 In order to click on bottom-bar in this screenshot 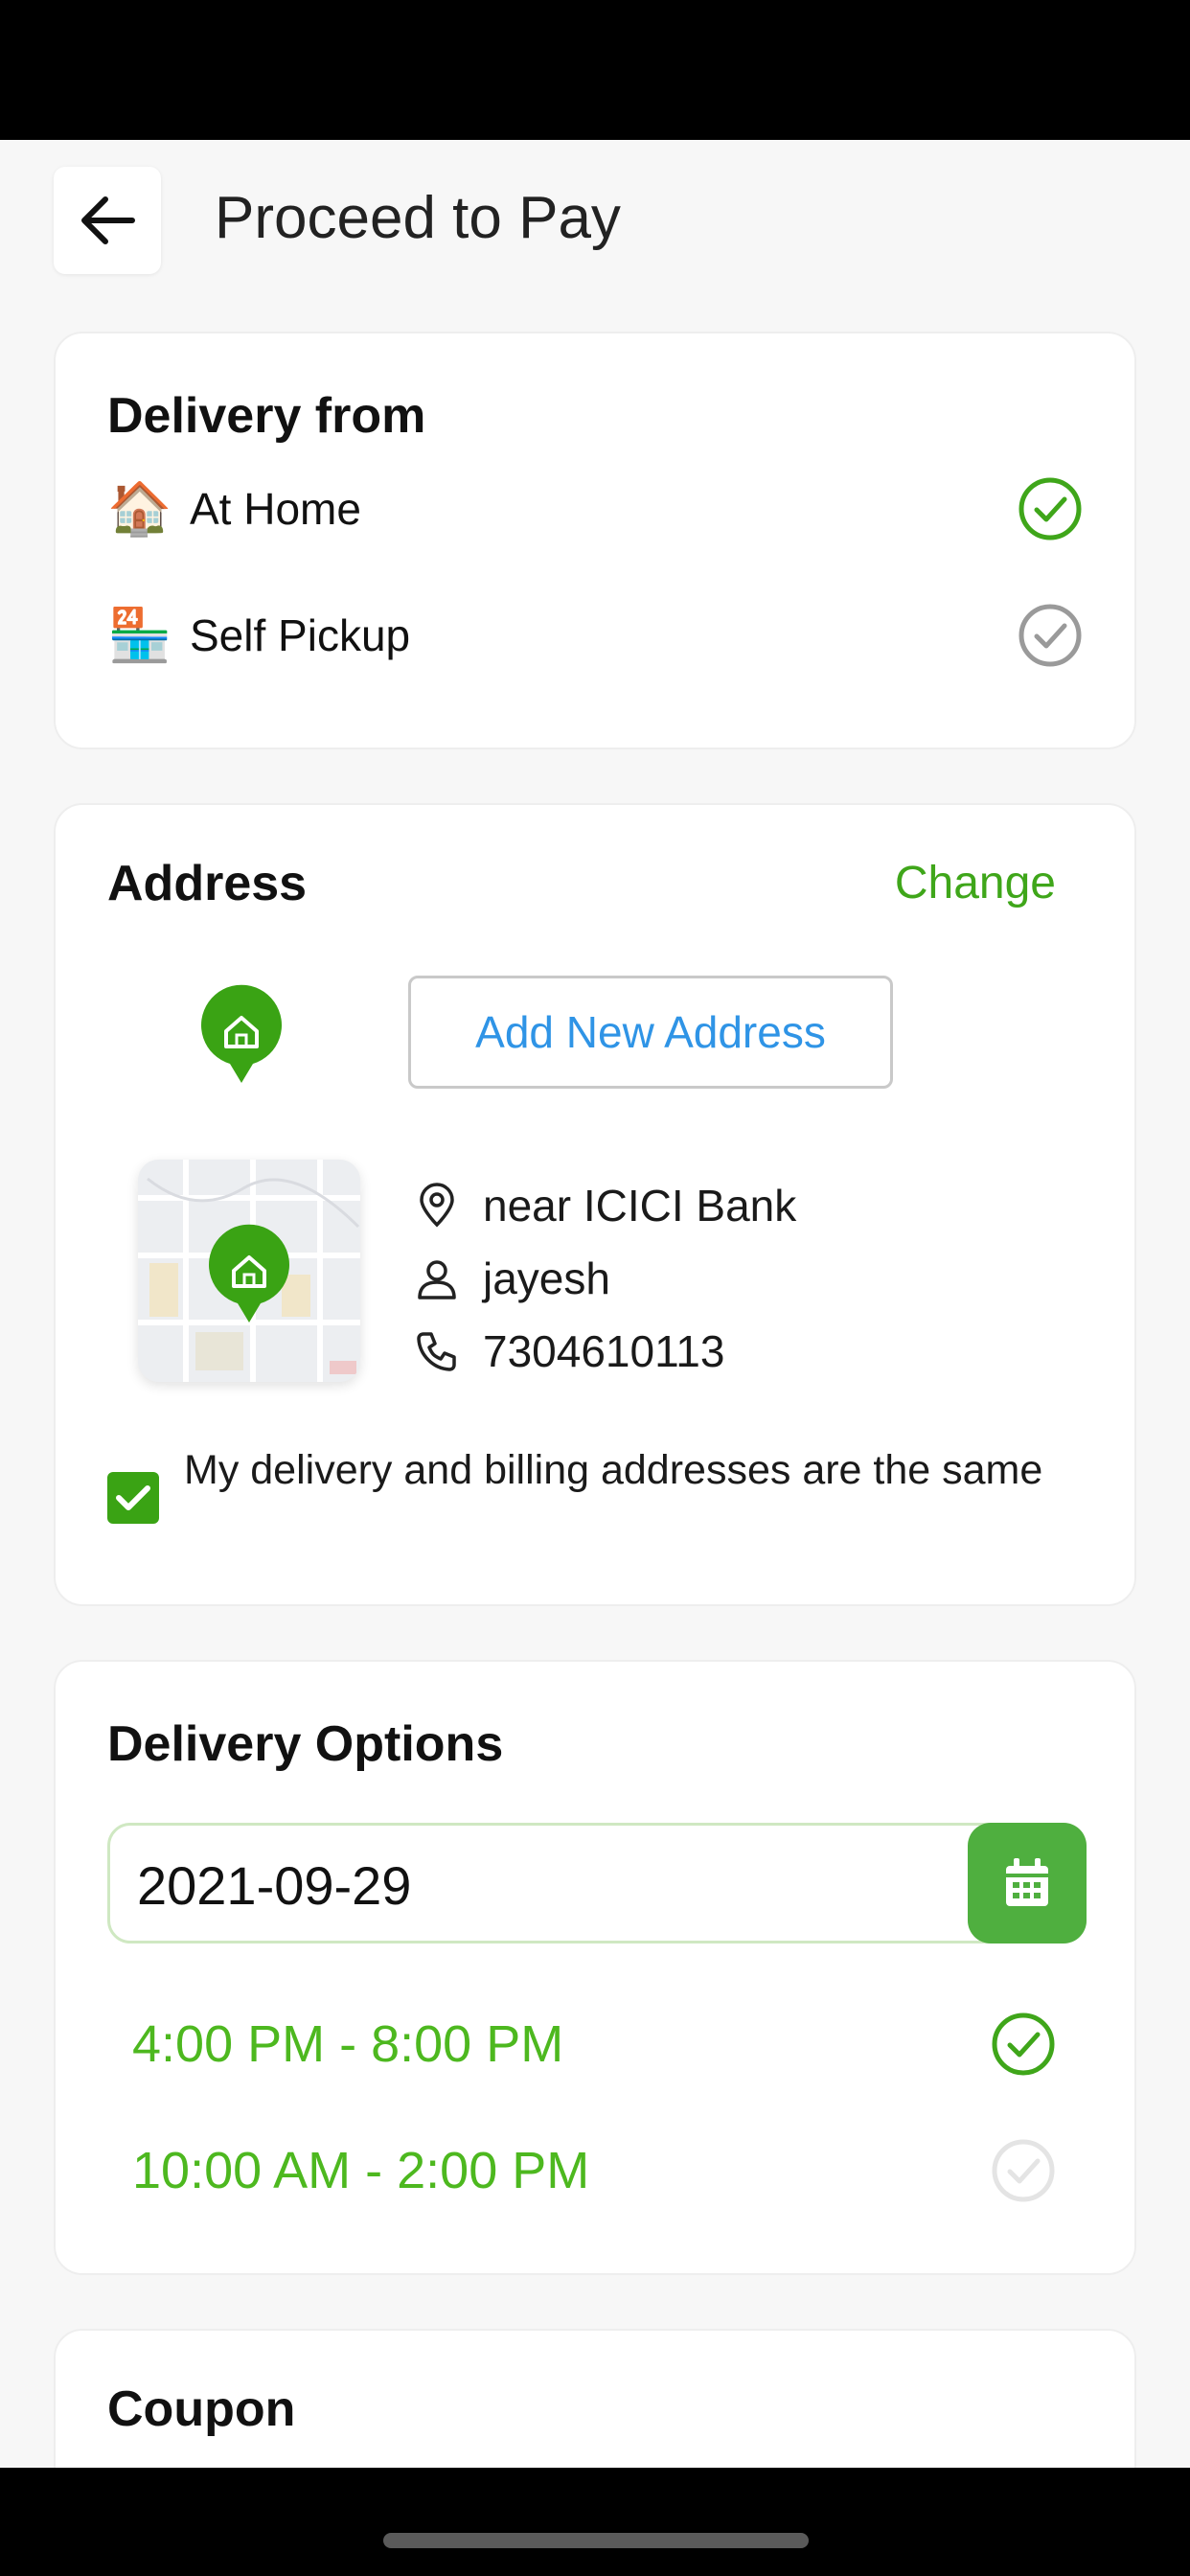, I will do `click(595, 2522)`.